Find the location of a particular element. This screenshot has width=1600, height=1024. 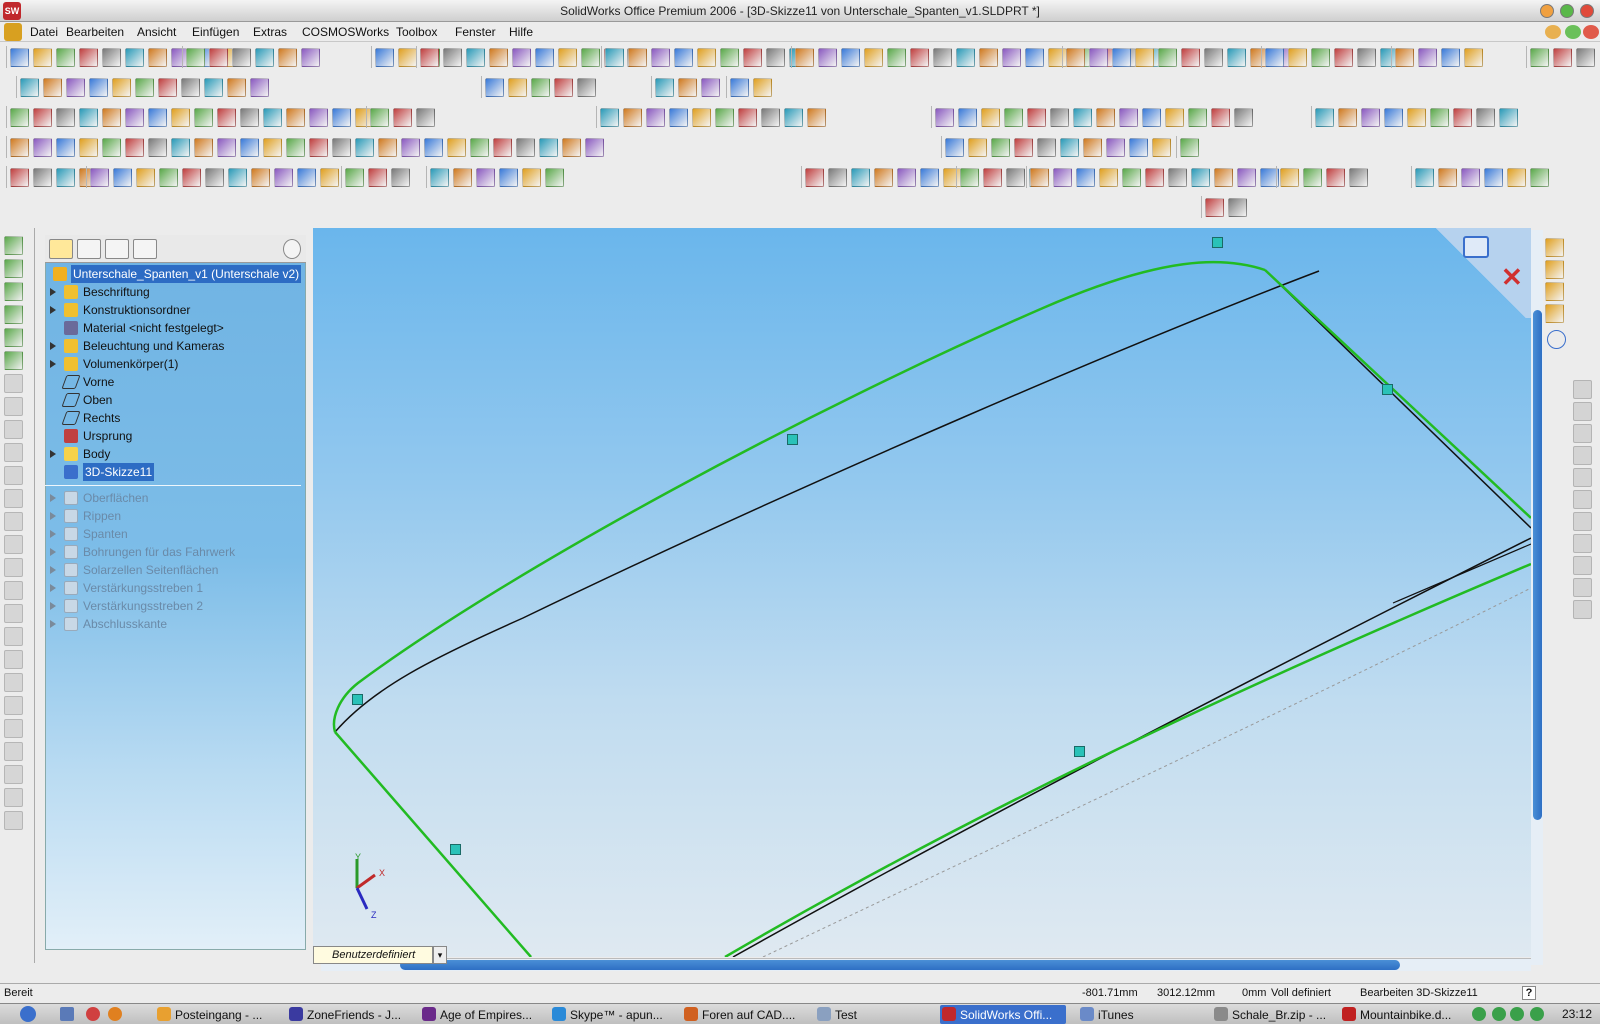

menu-datei: Datei is located at coordinates (44, 32).